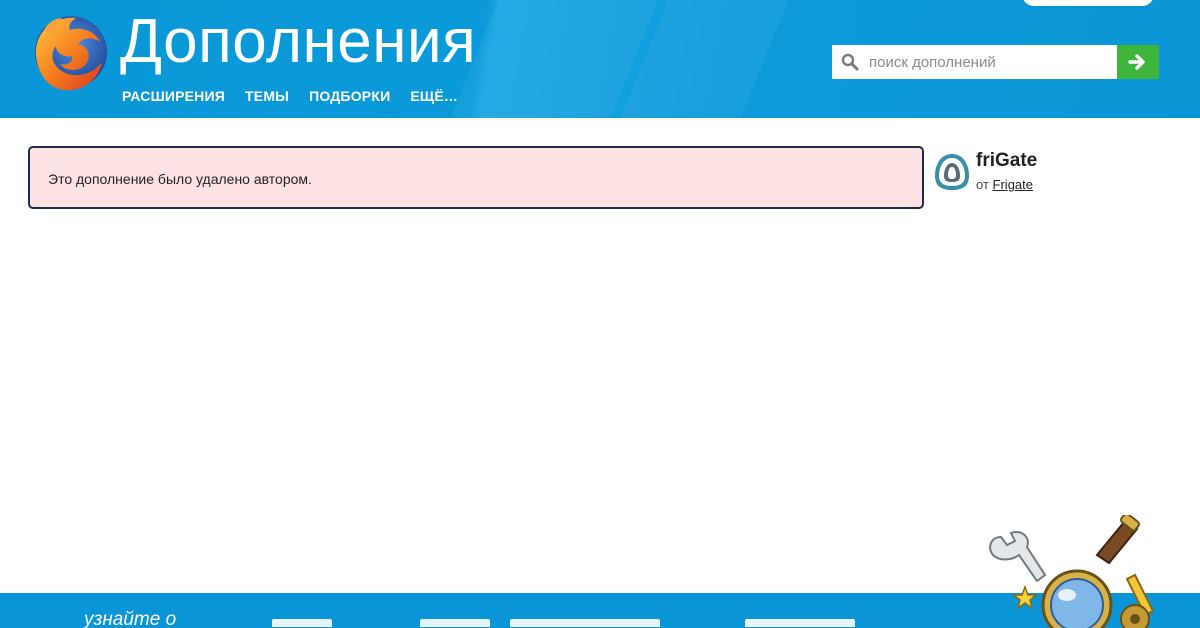 The image size is (1200, 628). I want to click on frigate-addon-icon, so click(952, 172).